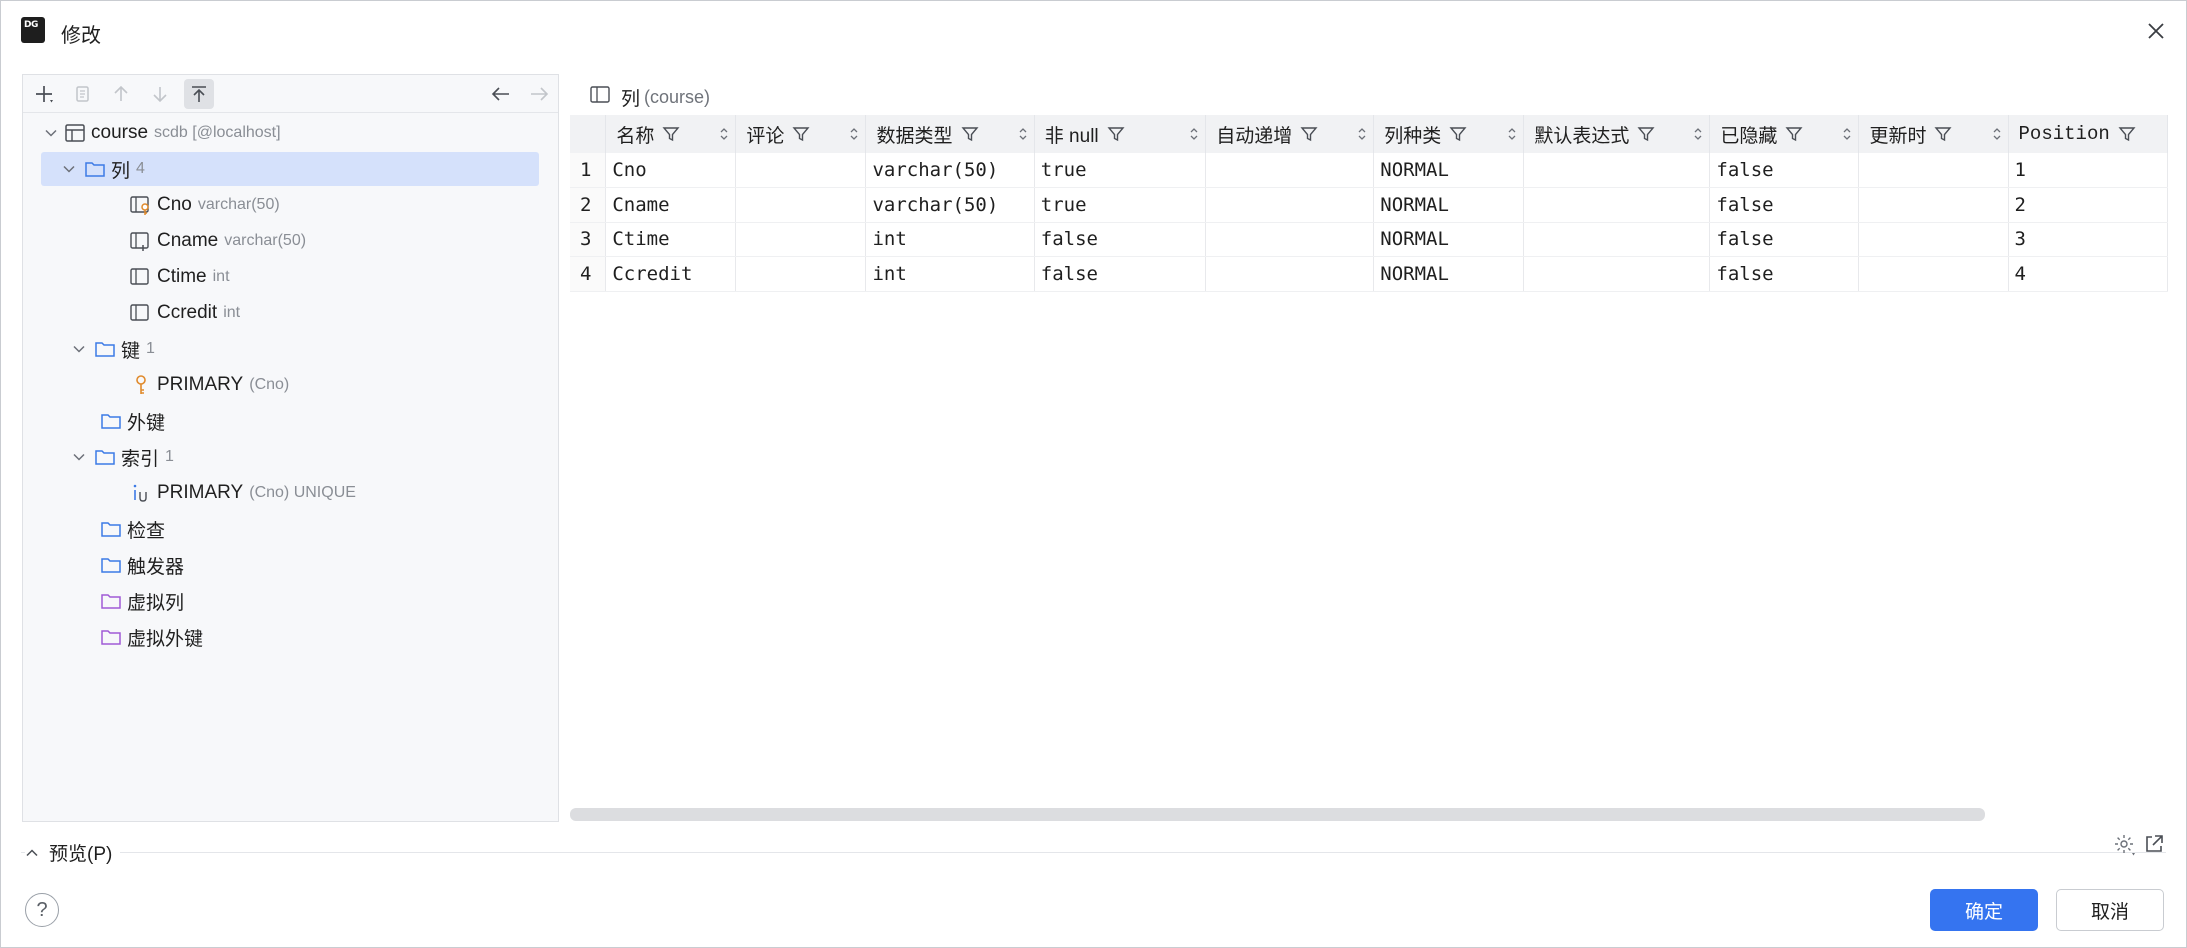 The image size is (2187, 948). What do you see at coordinates (671, 239) in the screenshot?
I see `grid-cell: Ctime` at bounding box center [671, 239].